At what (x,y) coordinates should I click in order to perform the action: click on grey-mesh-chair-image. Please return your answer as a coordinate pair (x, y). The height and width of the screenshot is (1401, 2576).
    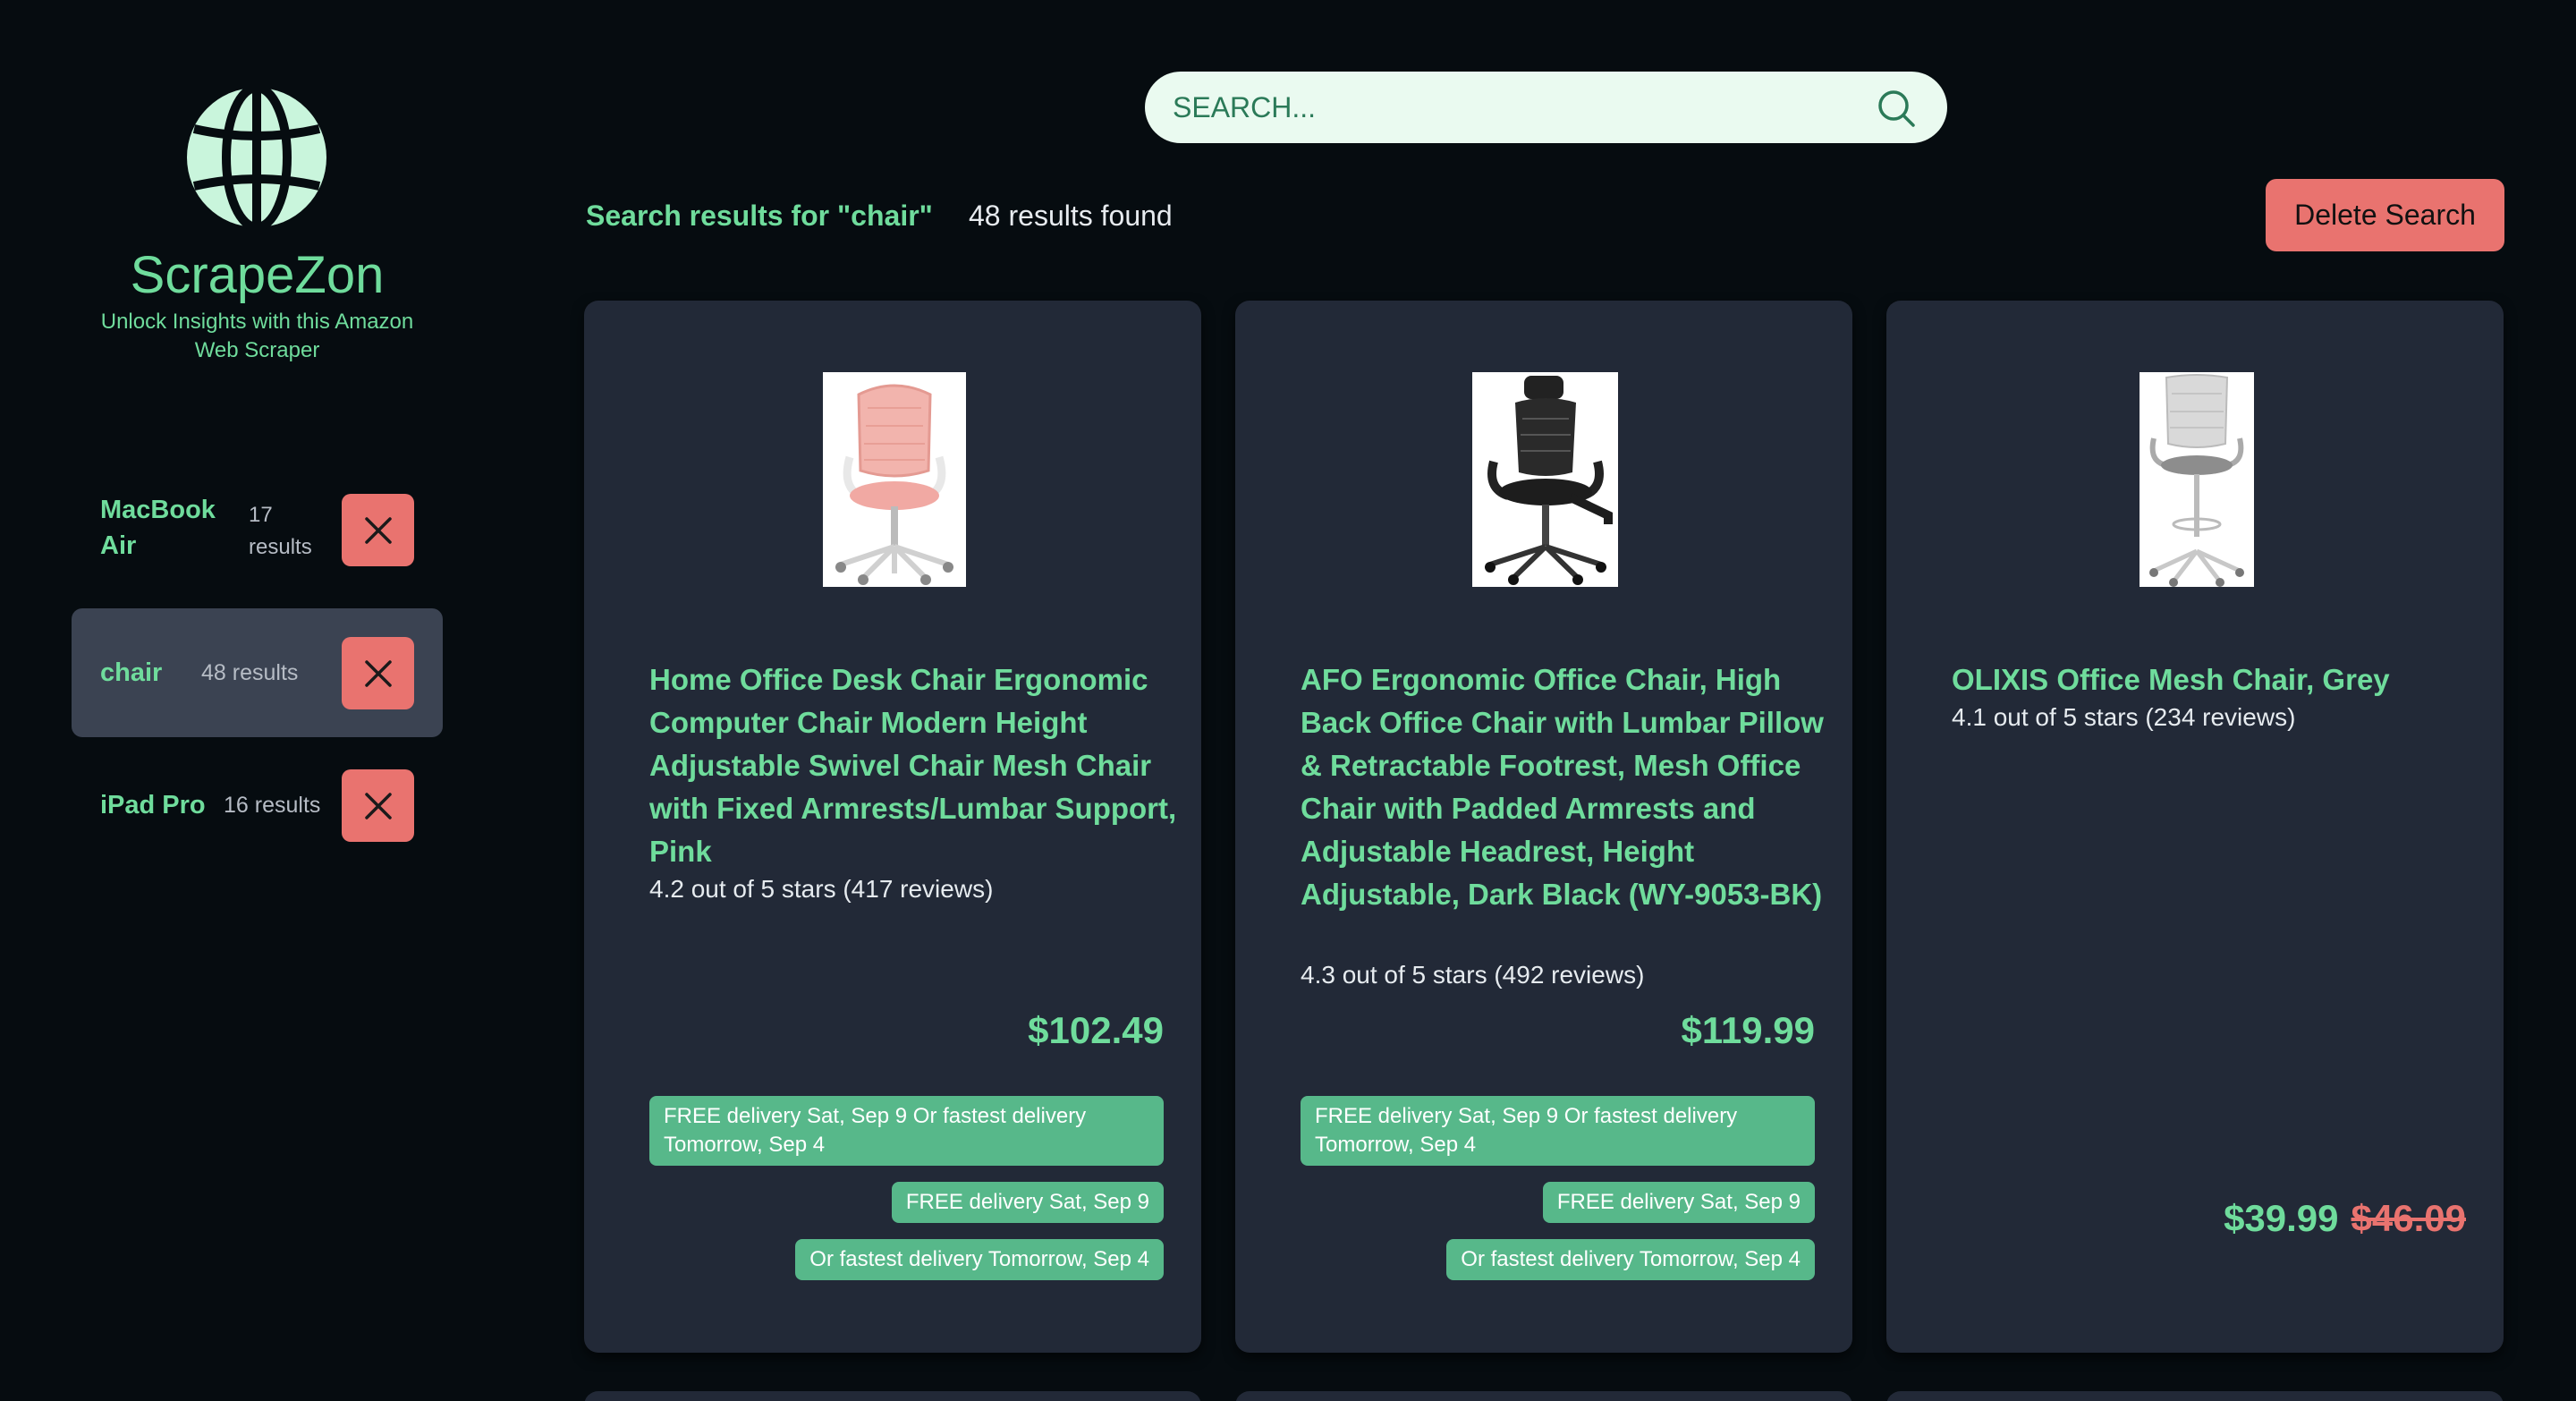
    Looking at the image, I should click on (2197, 479).